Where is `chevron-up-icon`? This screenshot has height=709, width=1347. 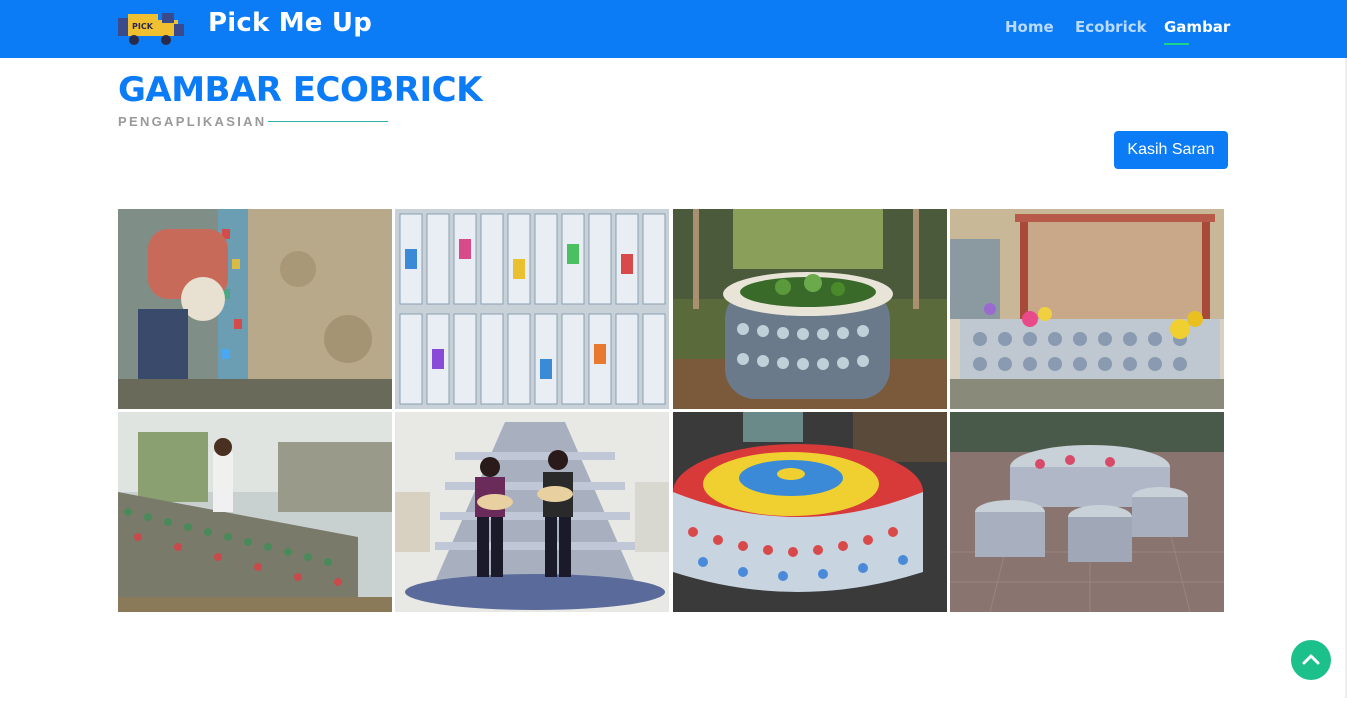 chevron-up-icon is located at coordinates (1311, 659).